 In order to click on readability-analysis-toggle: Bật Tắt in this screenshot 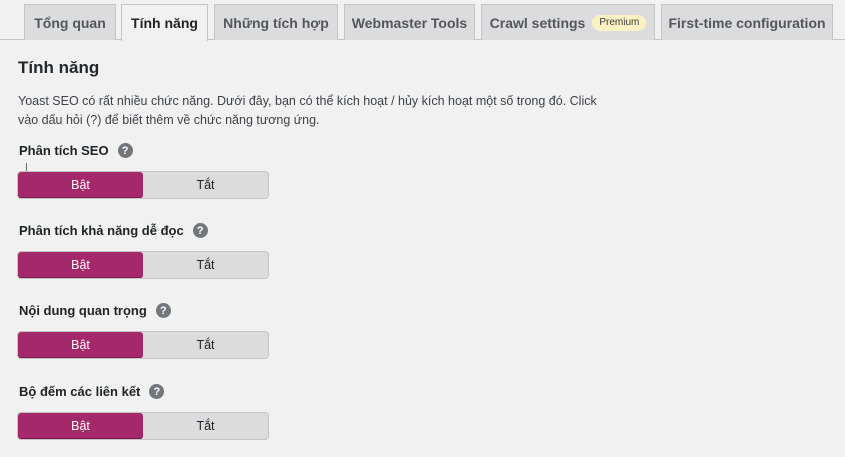, I will do `click(143, 265)`.